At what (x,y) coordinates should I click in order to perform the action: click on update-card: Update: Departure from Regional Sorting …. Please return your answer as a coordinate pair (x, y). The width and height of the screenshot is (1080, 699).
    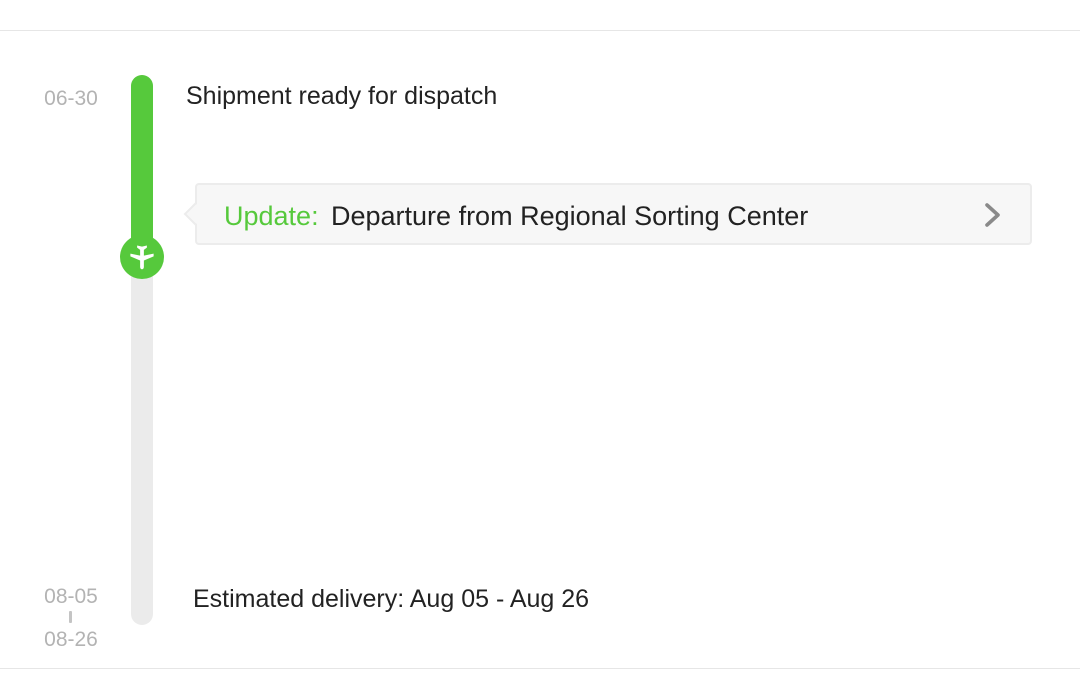
    Looking at the image, I should click on (607, 214).